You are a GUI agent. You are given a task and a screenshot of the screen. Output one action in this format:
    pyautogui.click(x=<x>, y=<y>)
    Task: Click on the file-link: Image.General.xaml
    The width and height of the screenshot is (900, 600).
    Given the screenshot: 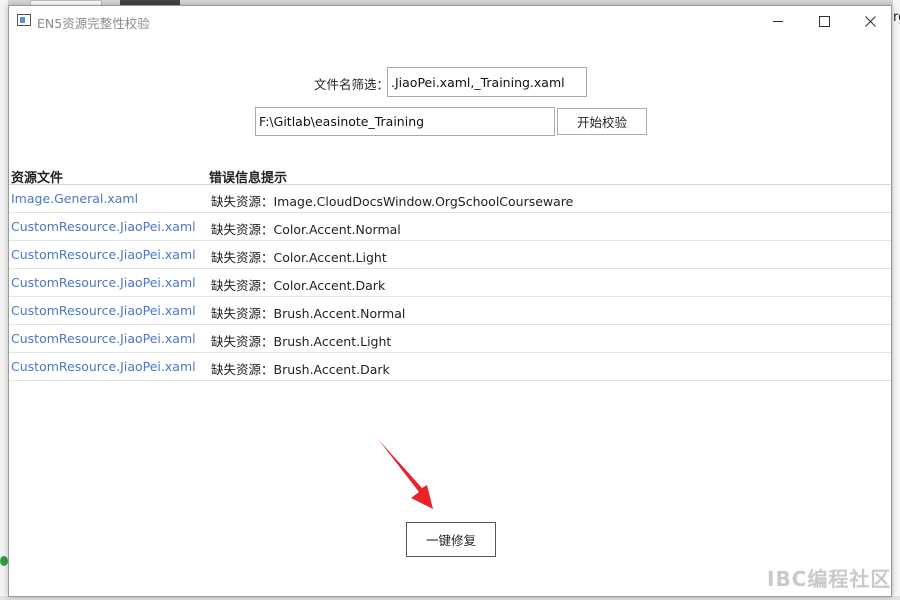 What is the action you would take?
    pyautogui.click(x=74, y=198)
    